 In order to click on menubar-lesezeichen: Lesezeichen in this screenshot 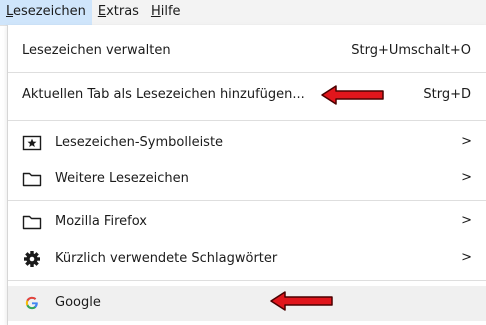, I will do `click(46, 12)`.